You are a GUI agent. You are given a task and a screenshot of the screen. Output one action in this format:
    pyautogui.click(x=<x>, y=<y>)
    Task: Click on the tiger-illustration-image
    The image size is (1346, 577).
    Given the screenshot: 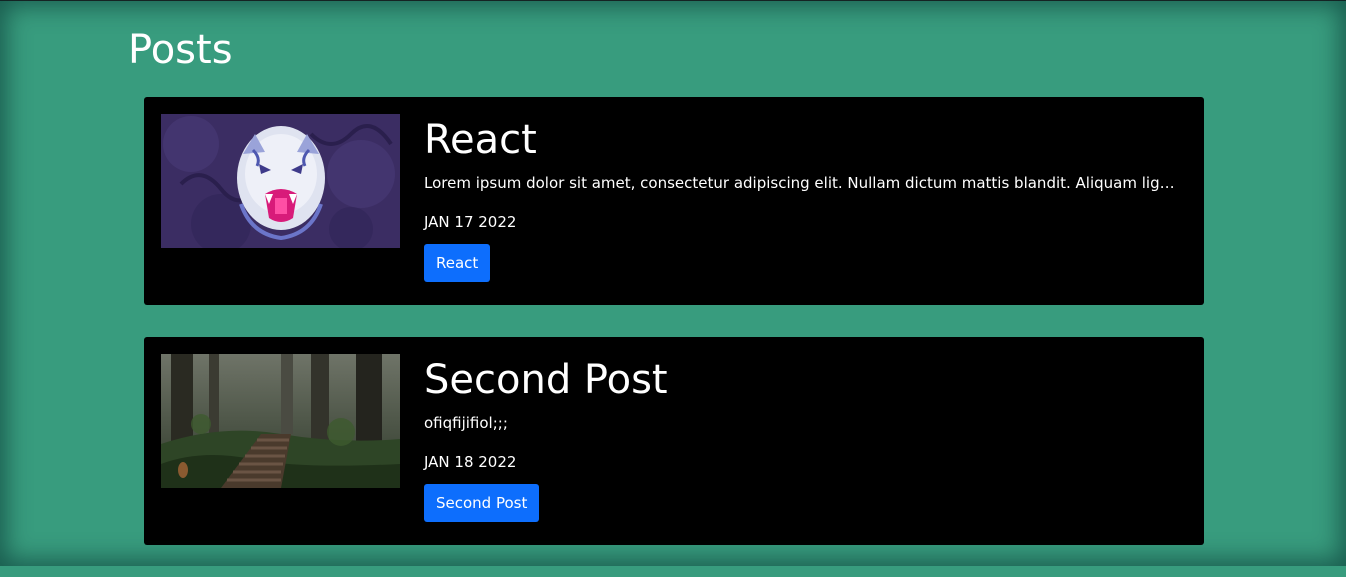 What is the action you would take?
    pyautogui.click(x=280, y=181)
    